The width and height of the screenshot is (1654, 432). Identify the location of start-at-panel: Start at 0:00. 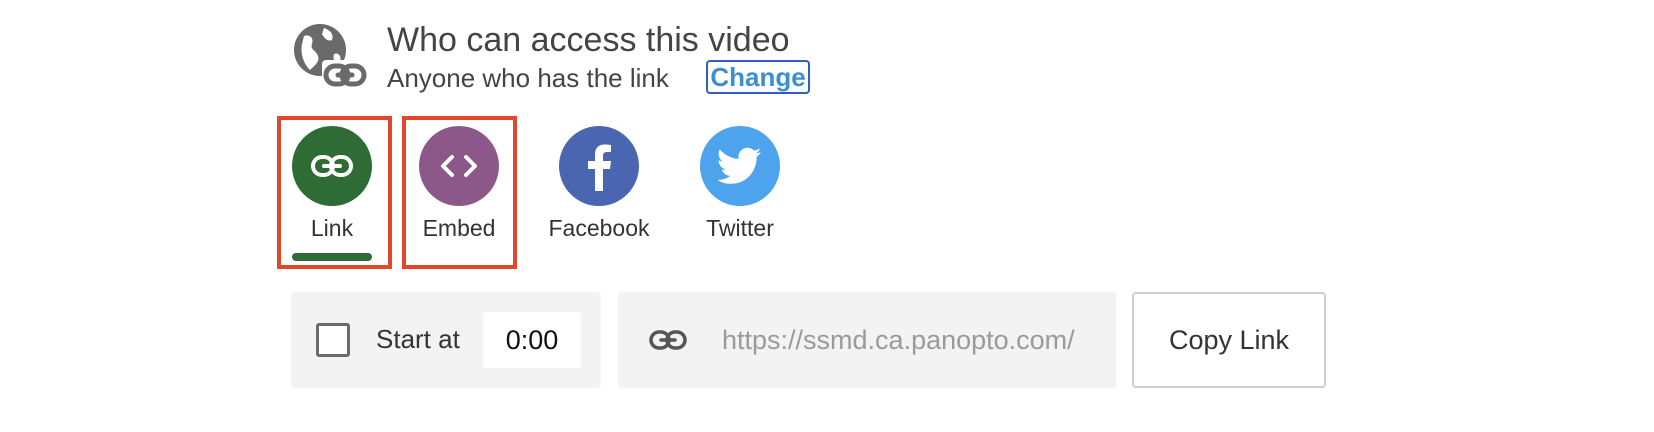
(446, 340).